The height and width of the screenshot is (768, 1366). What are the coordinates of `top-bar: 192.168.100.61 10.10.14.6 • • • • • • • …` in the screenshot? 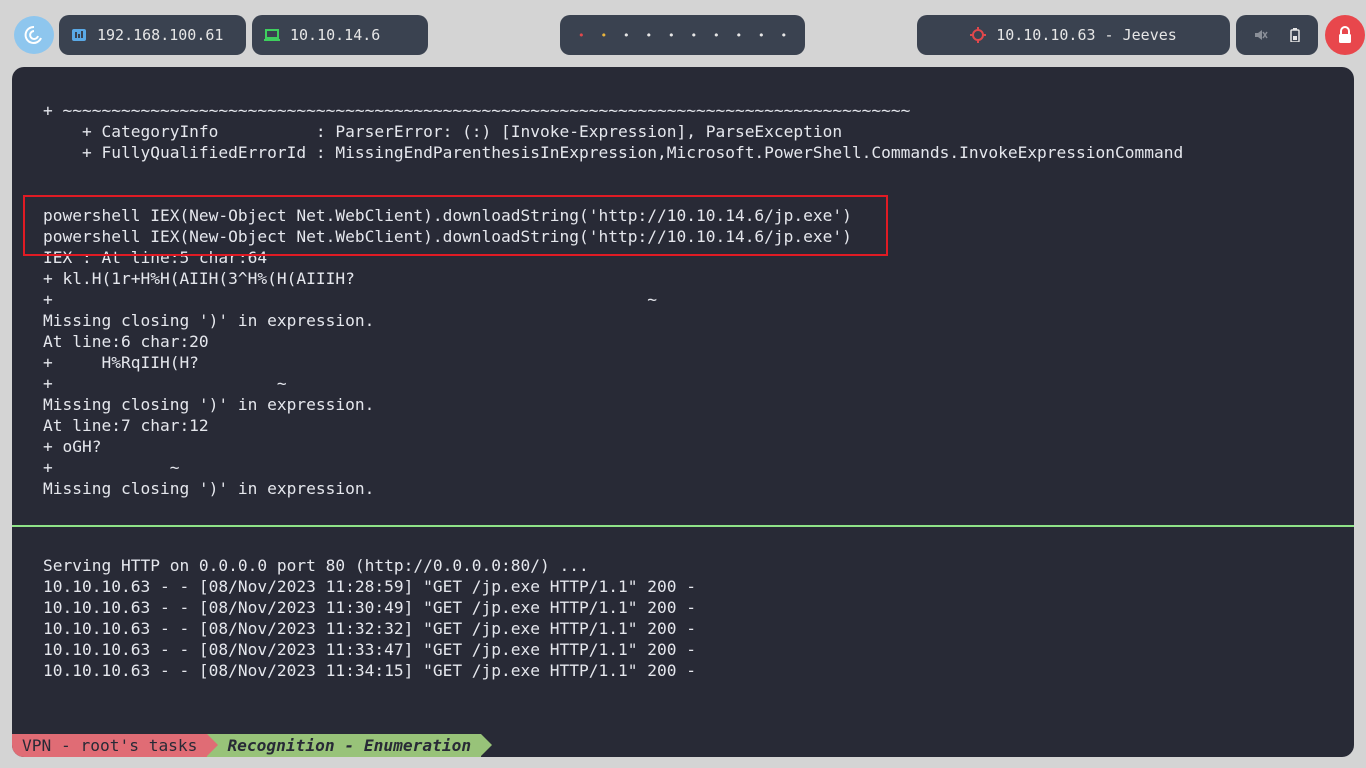 It's located at (683, 33).